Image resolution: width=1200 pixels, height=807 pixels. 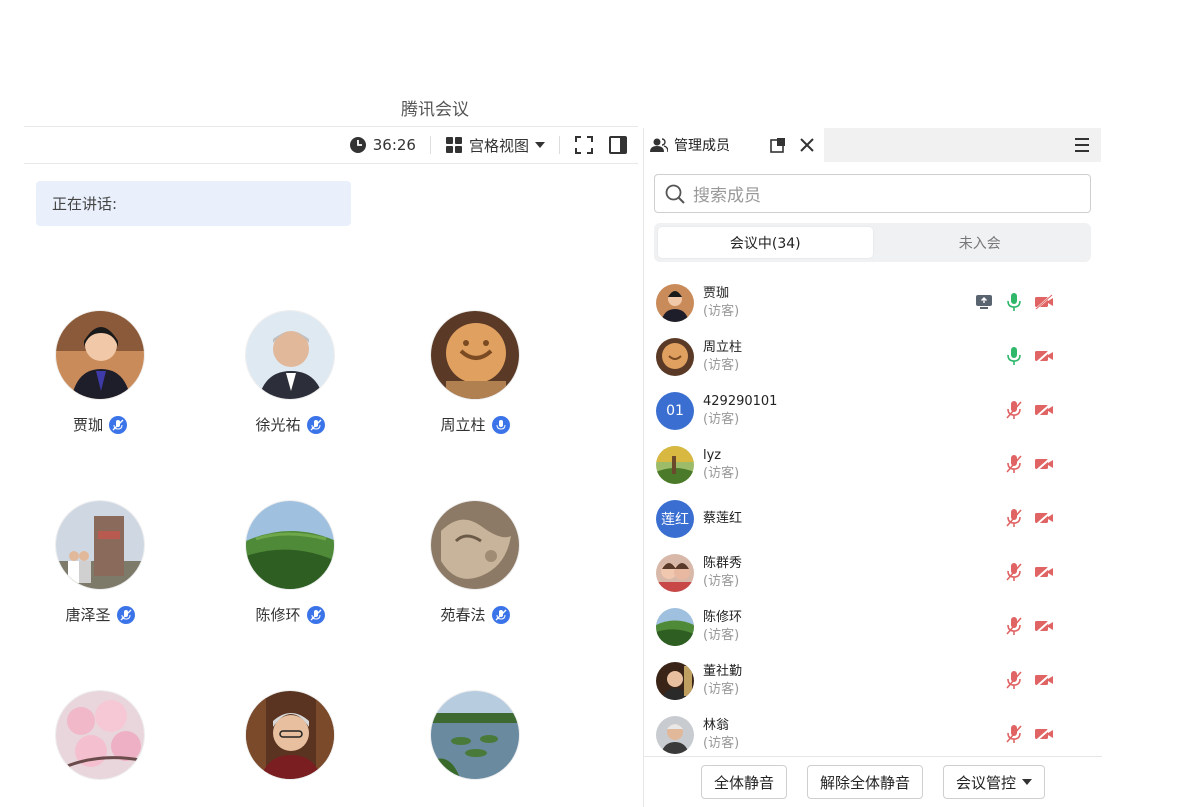 I want to click on member-name: 贾珈, so click(x=716, y=293).